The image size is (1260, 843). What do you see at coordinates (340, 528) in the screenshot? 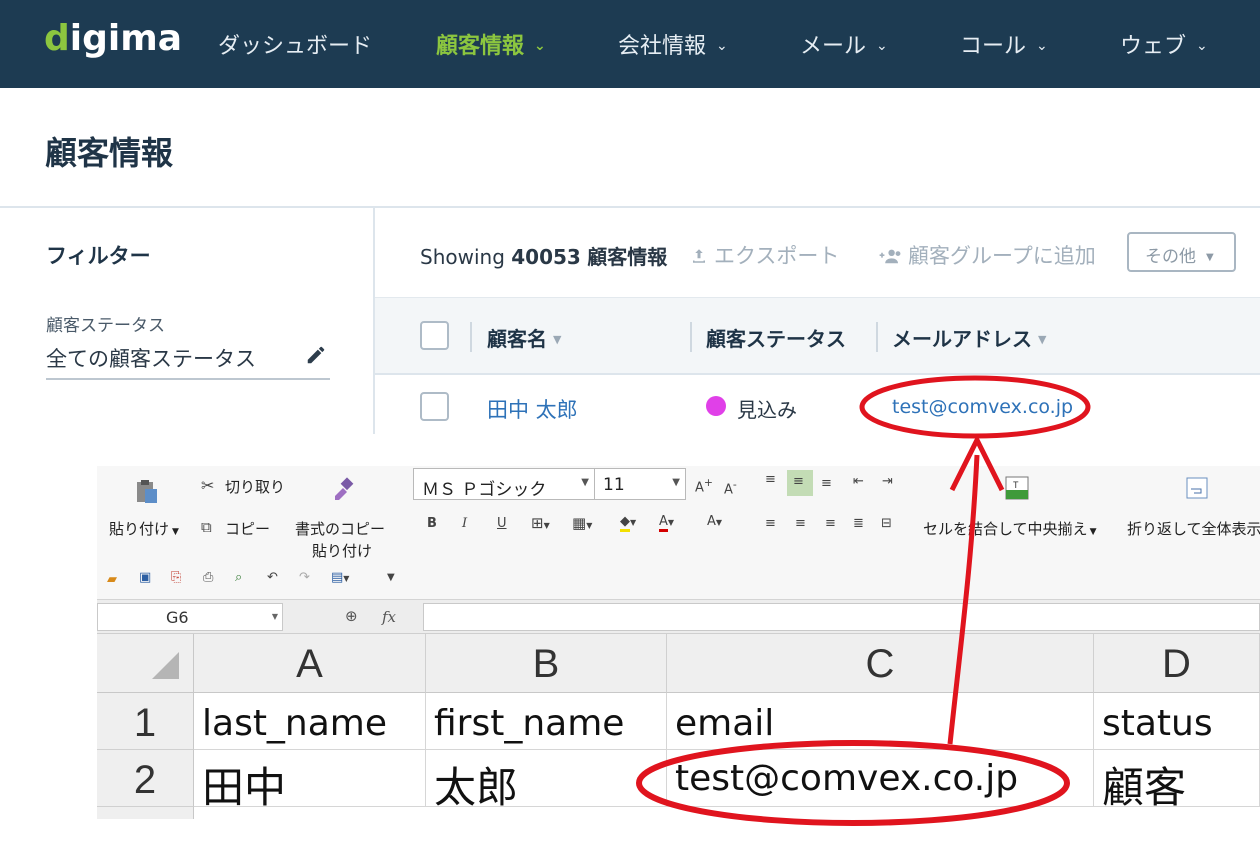
I see `format-copy-button: 書式のコピー` at bounding box center [340, 528].